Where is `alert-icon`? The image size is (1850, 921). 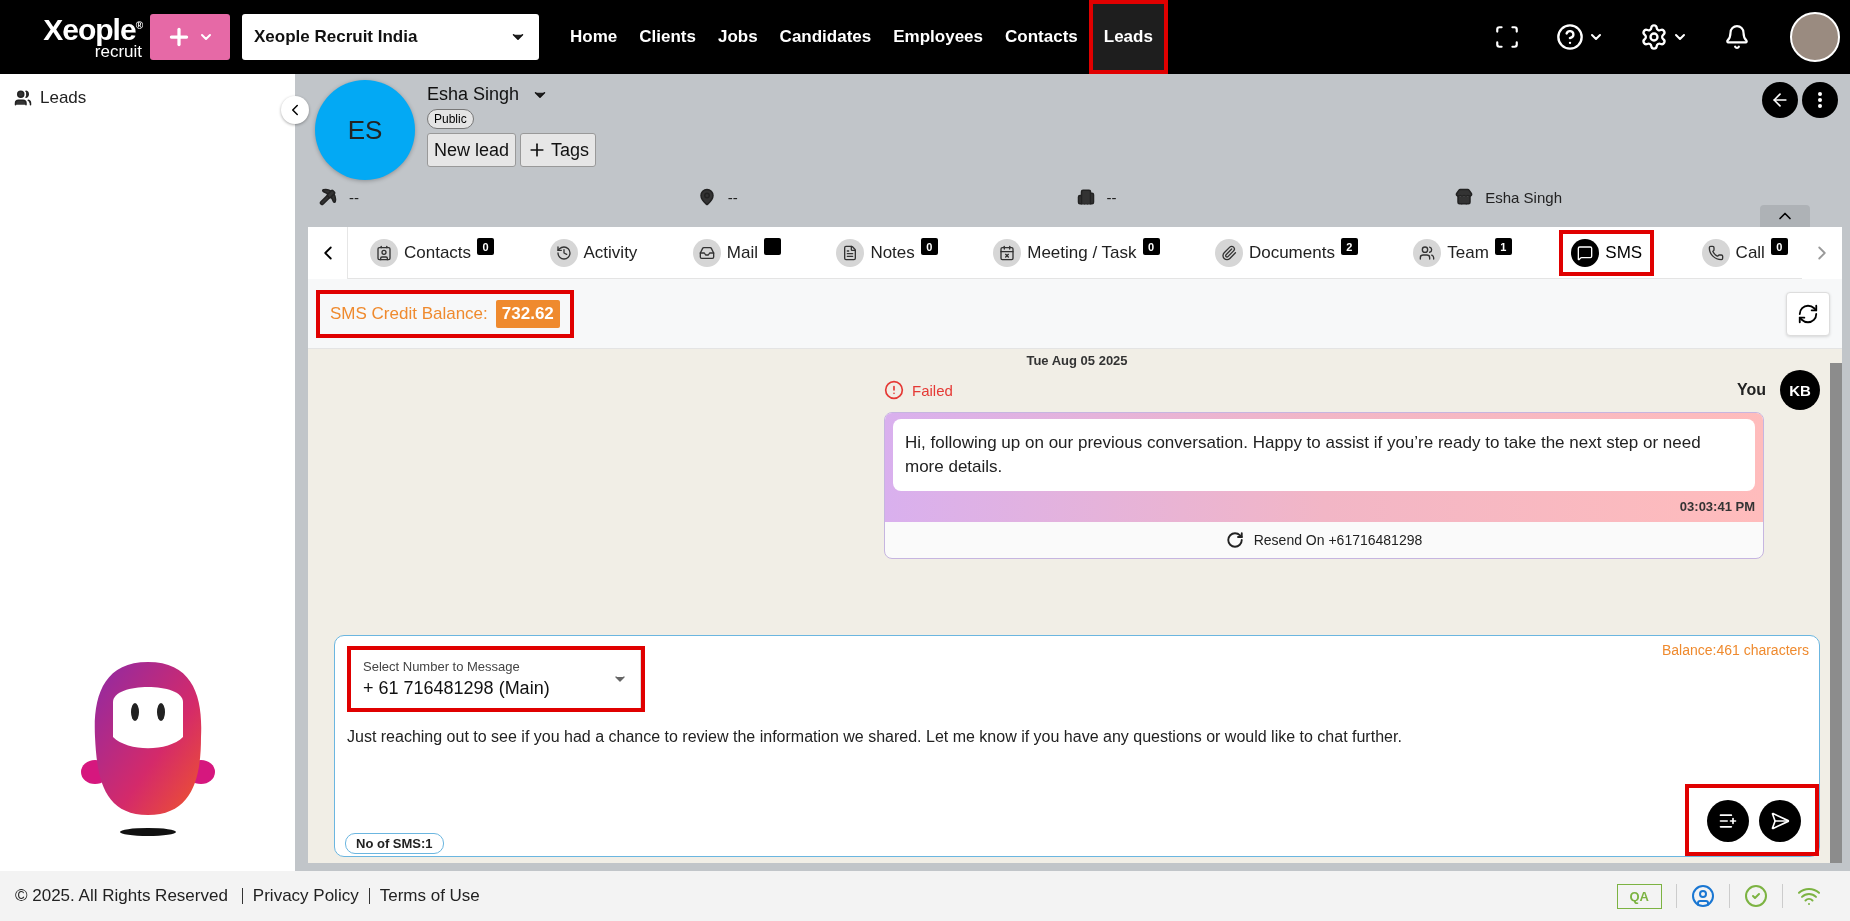
alert-icon is located at coordinates (894, 390).